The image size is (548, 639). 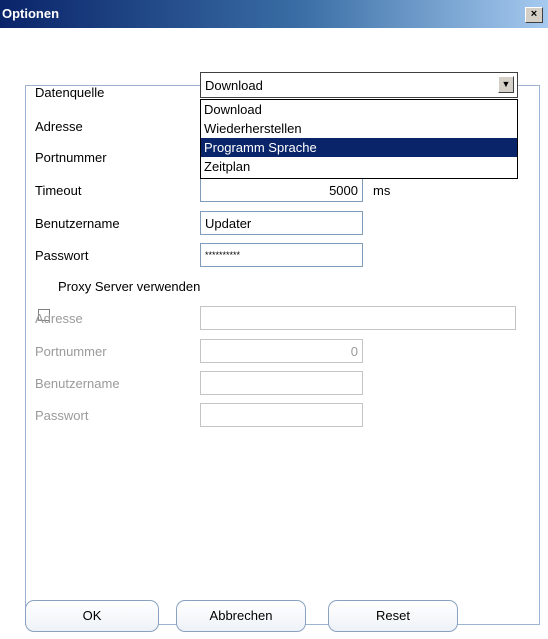 What do you see at coordinates (281, 383) in the screenshot?
I see `proxy-benutzername-input` at bounding box center [281, 383].